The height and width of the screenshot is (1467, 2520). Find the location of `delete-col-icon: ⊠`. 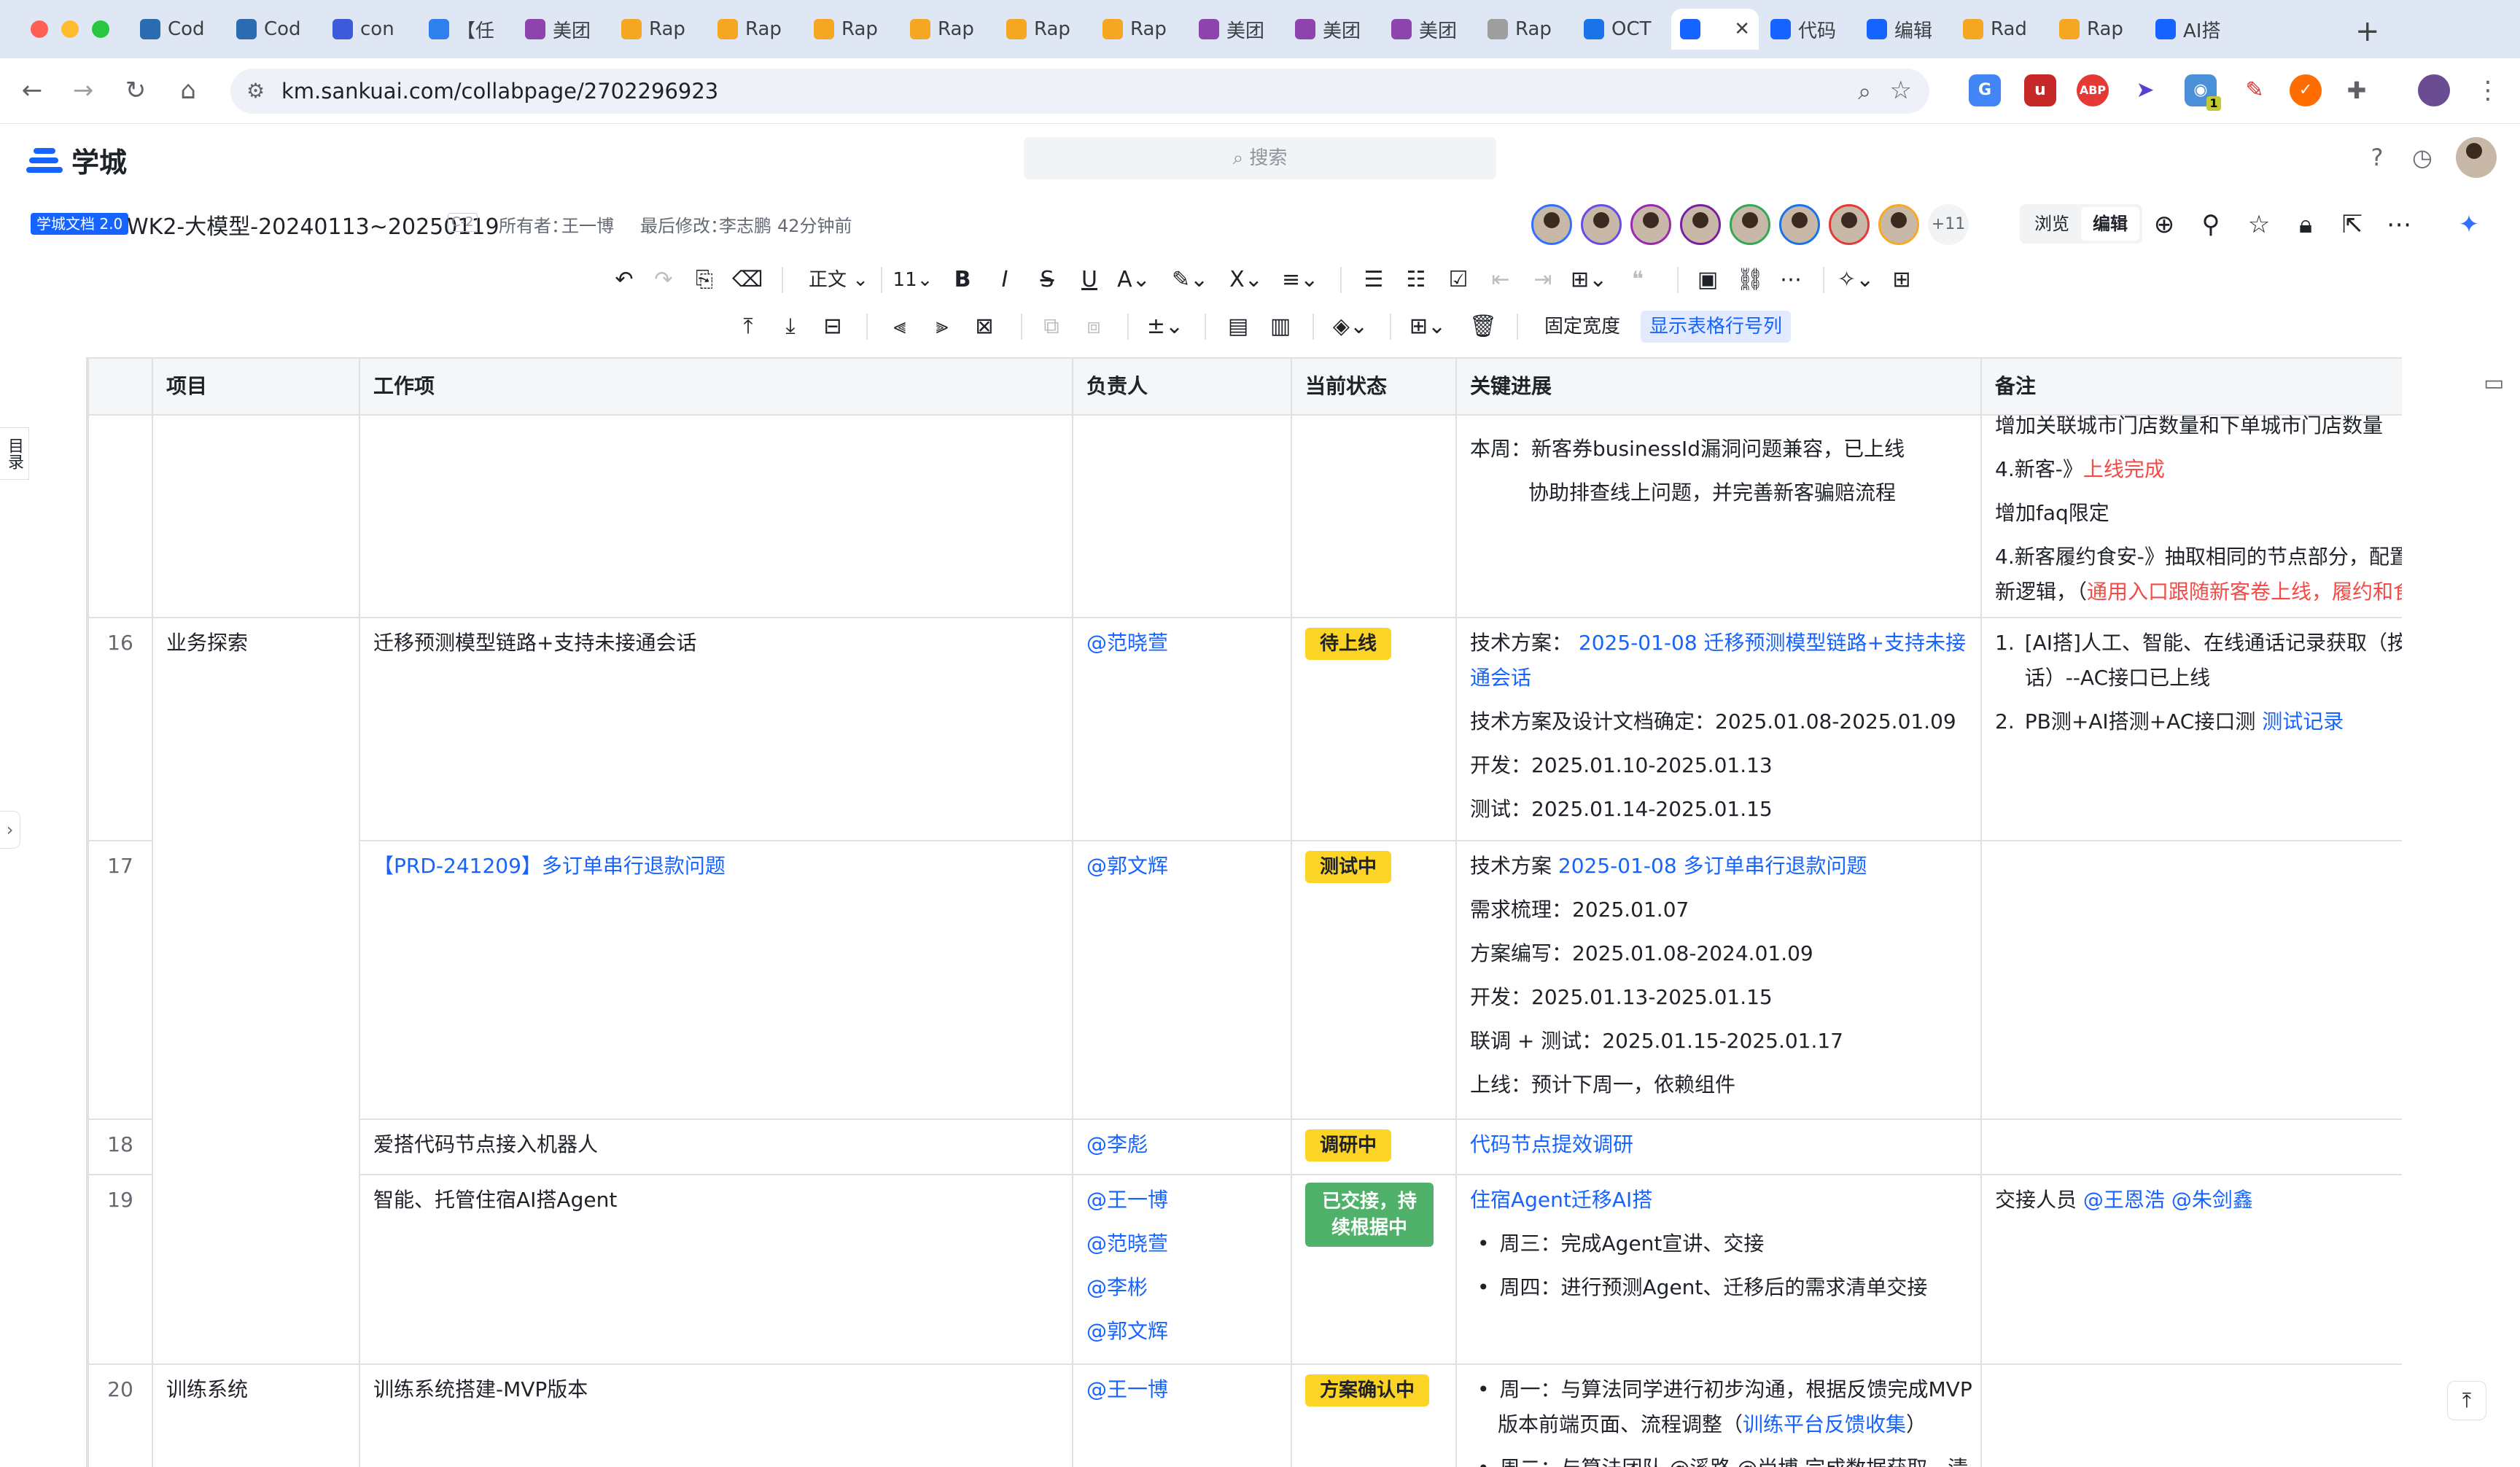

delete-col-icon: ⊠ is located at coordinates (984, 327).